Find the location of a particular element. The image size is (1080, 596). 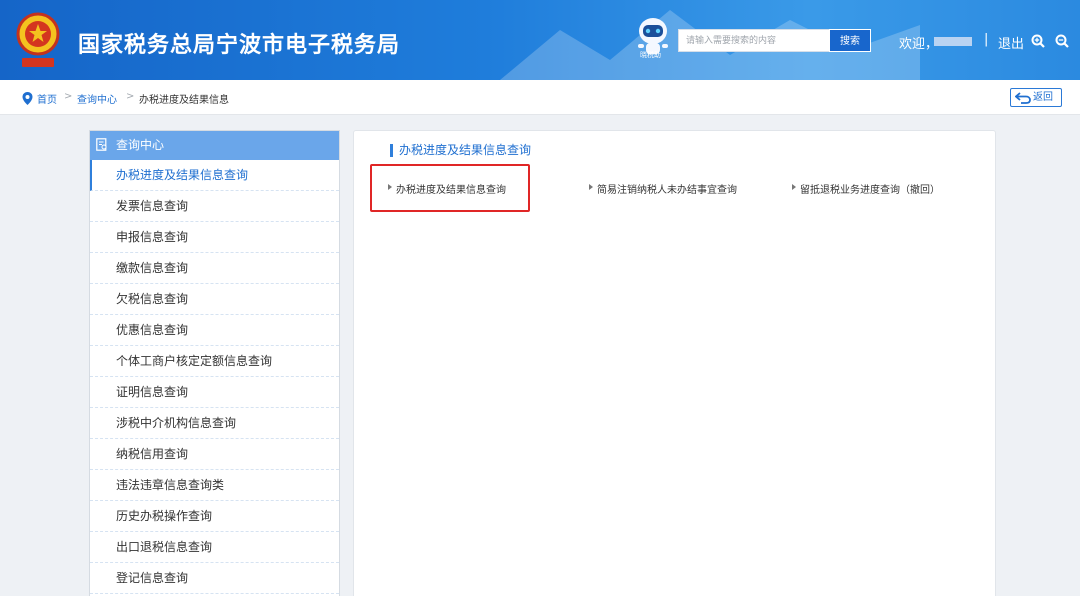

link-tax-progress-query: 办税进度及结果信息查询 is located at coordinates (447, 188).